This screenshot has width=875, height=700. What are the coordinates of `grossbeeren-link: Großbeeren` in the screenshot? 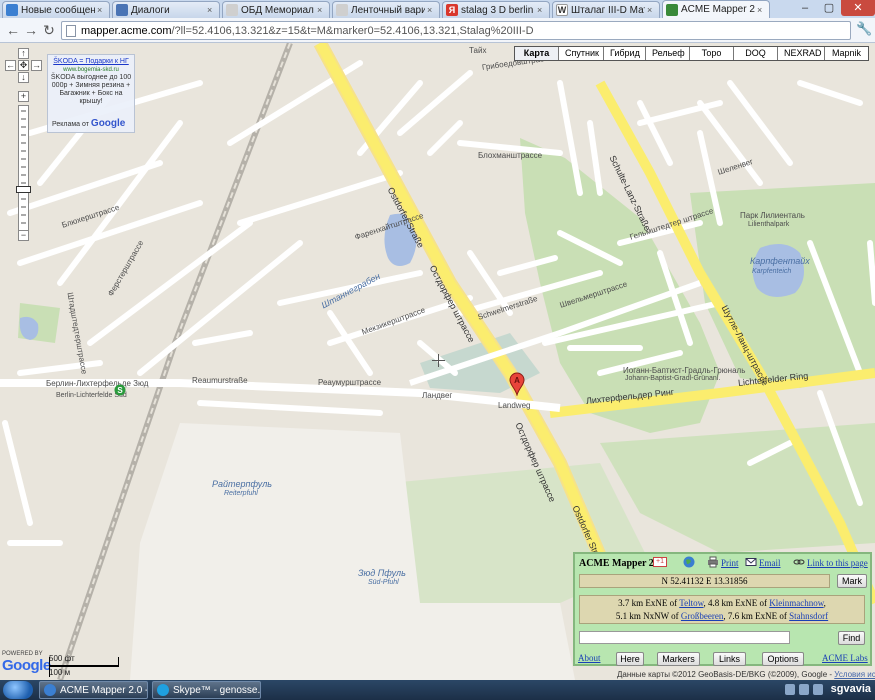 It's located at (702, 616).